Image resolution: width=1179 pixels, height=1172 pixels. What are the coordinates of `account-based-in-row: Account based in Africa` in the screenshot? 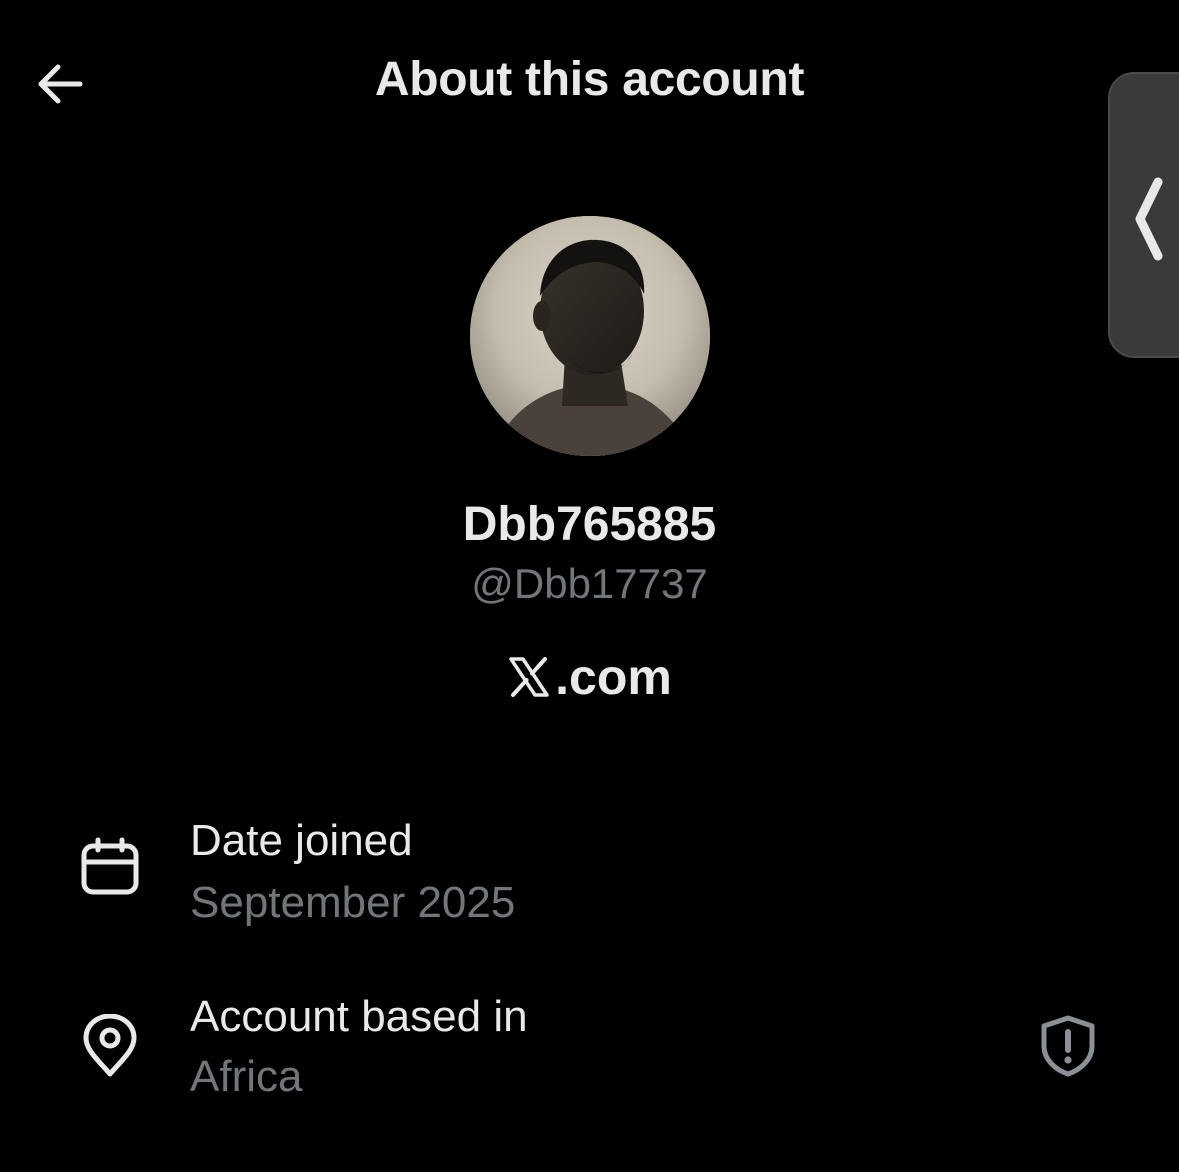 It's located at (589, 1052).